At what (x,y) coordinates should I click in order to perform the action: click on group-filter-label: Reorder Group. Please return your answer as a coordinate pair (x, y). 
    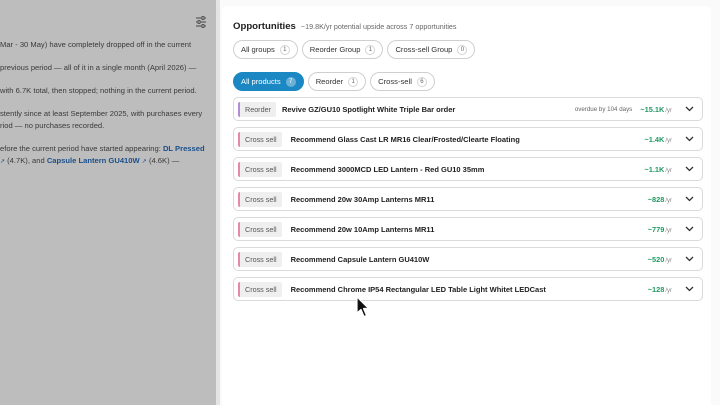
    Looking at the image, I should click on (335, 49).